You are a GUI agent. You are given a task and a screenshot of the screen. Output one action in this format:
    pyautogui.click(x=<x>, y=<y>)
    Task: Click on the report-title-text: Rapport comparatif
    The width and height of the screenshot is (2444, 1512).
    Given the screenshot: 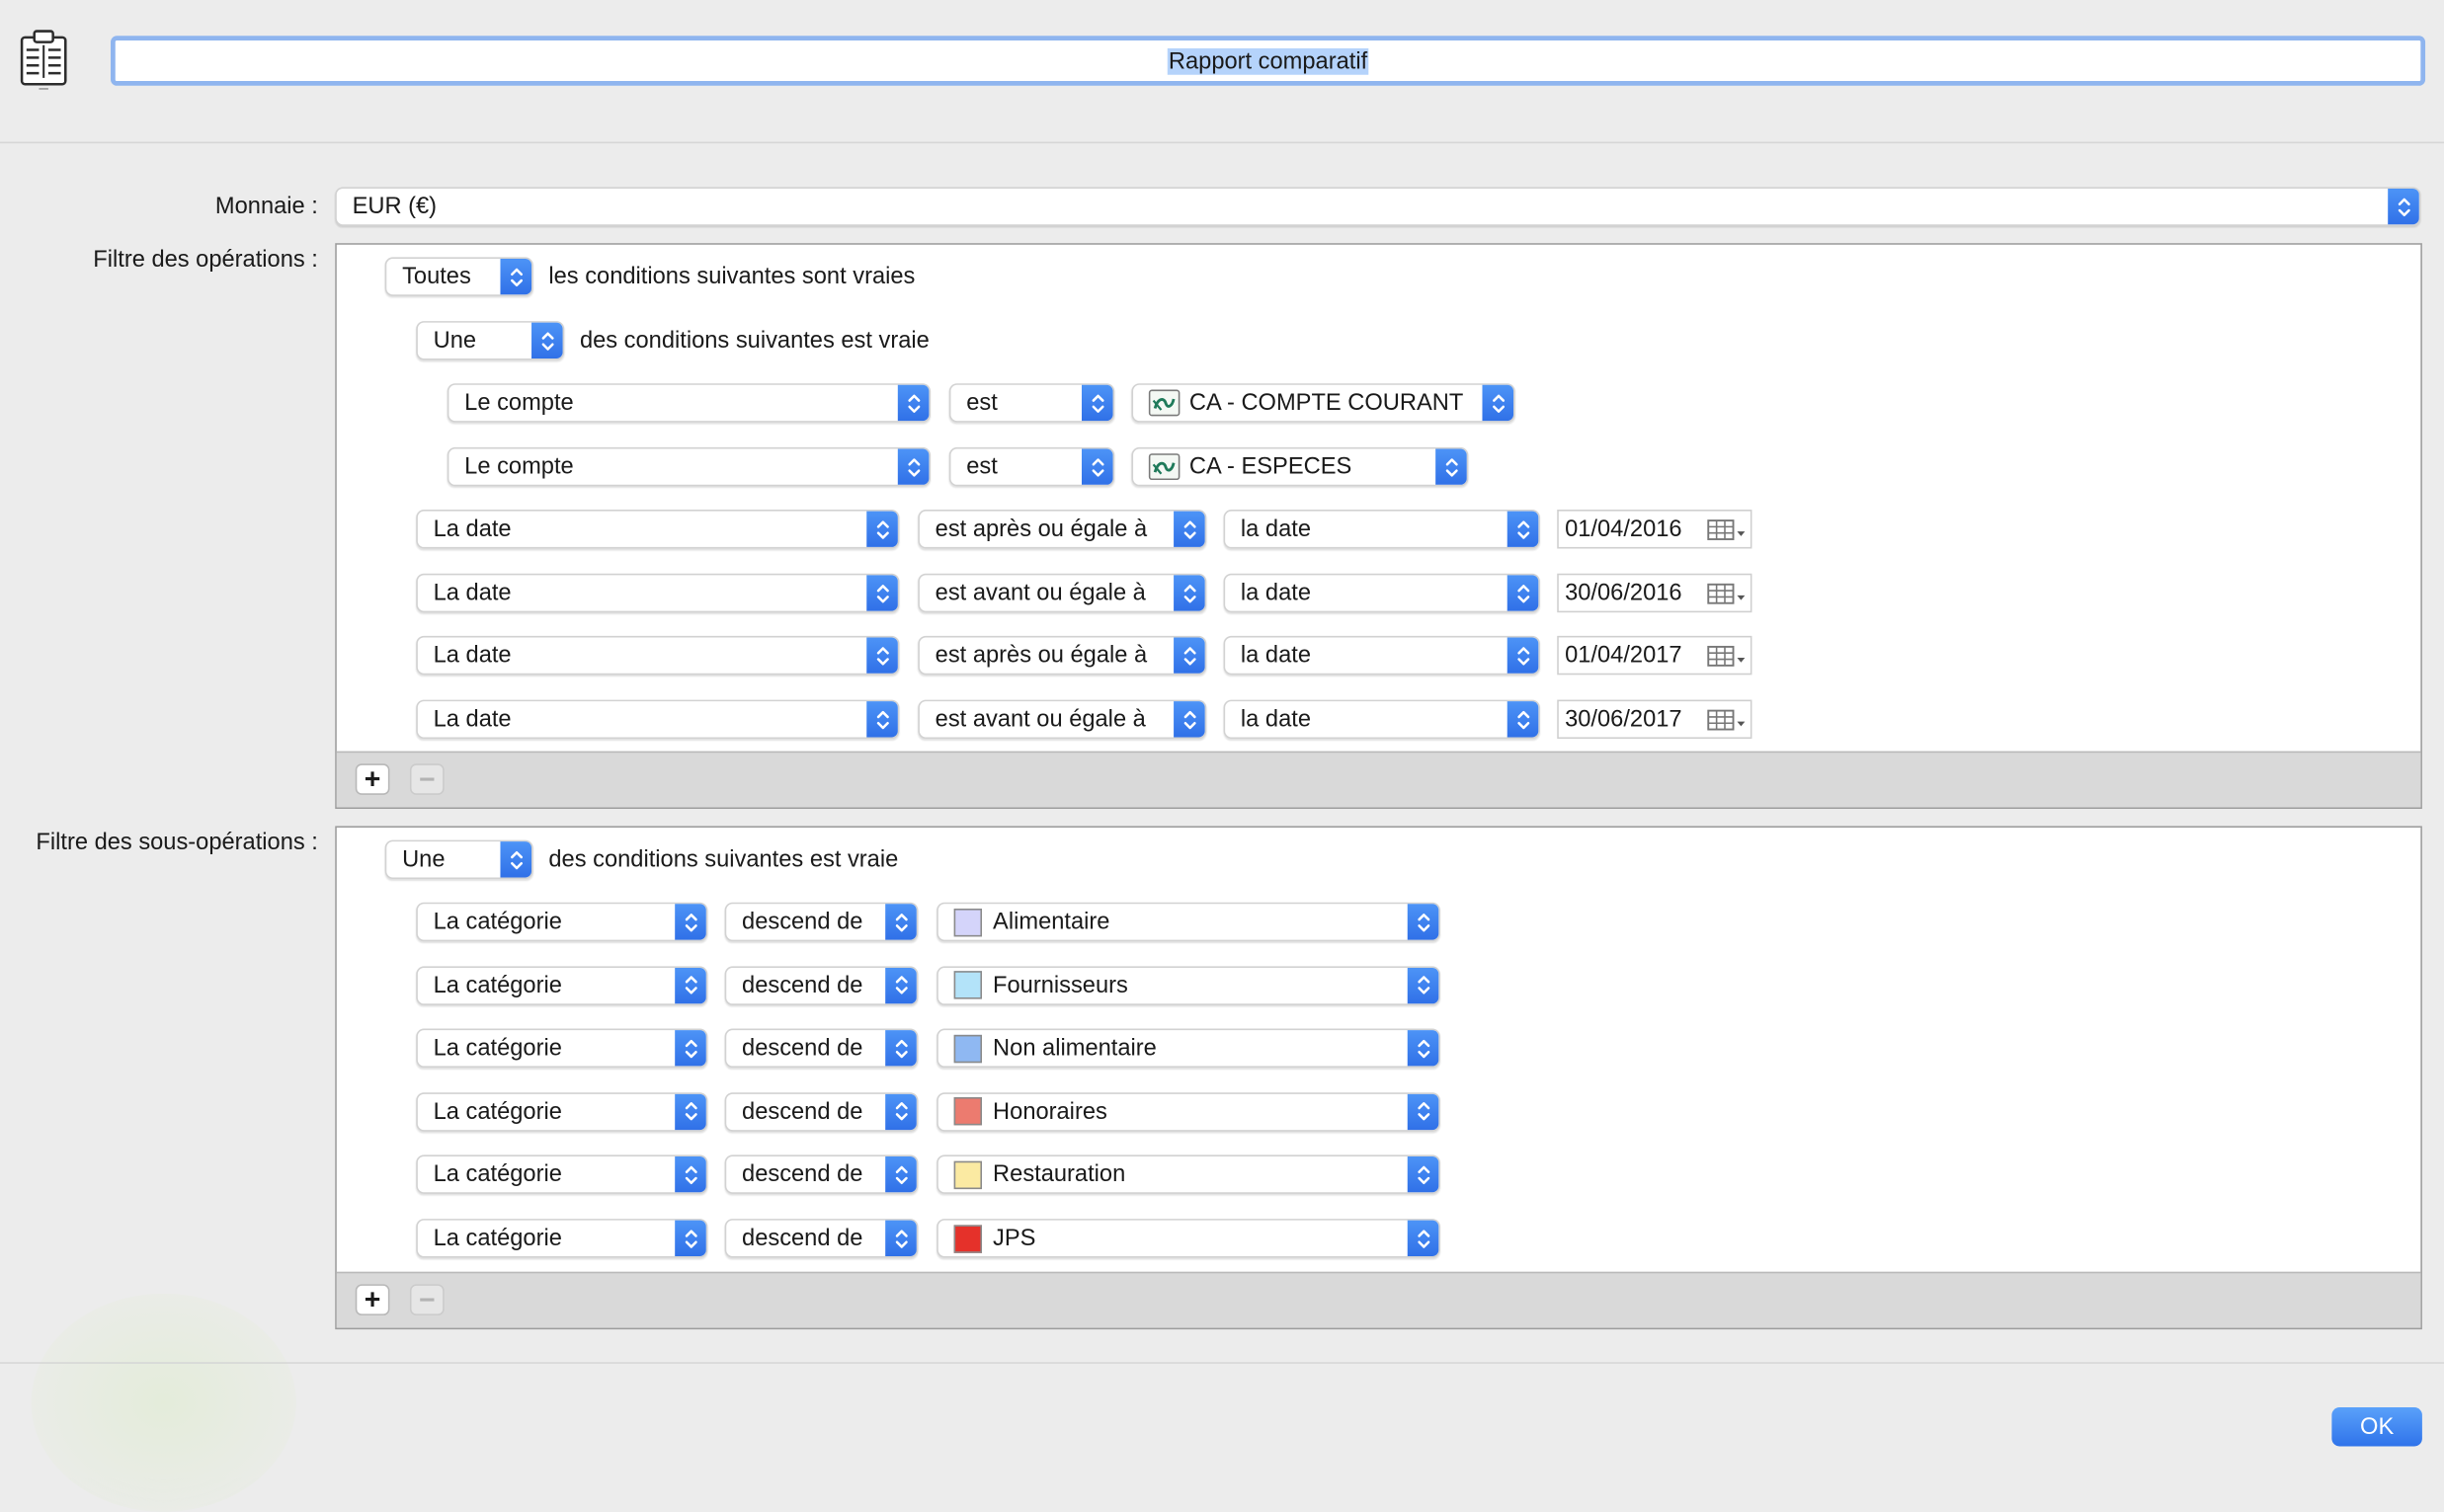 What is the action you would take?
    pyautogui.click(x=1268, y=61)
    